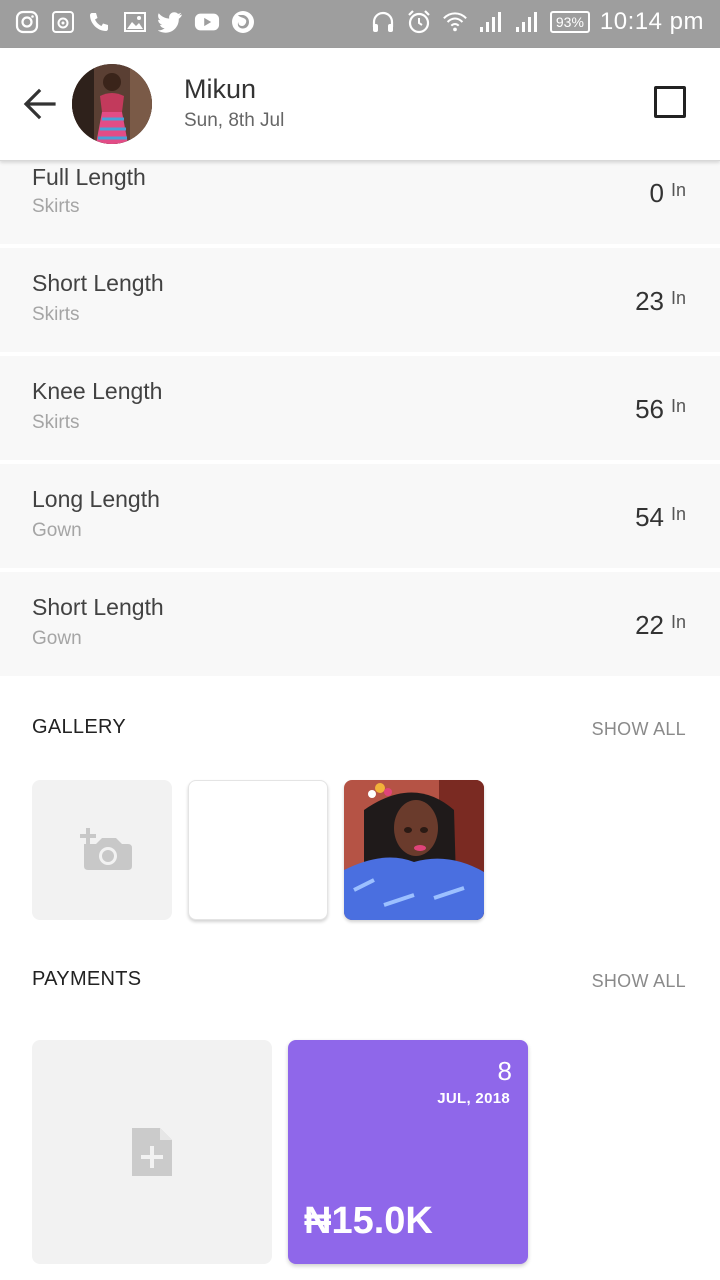 The width and height of the screenshot is (720, 1280). Describe the element at coordinates (649, 517) in the screenshot. I see `measurement-value: 54` at that location.